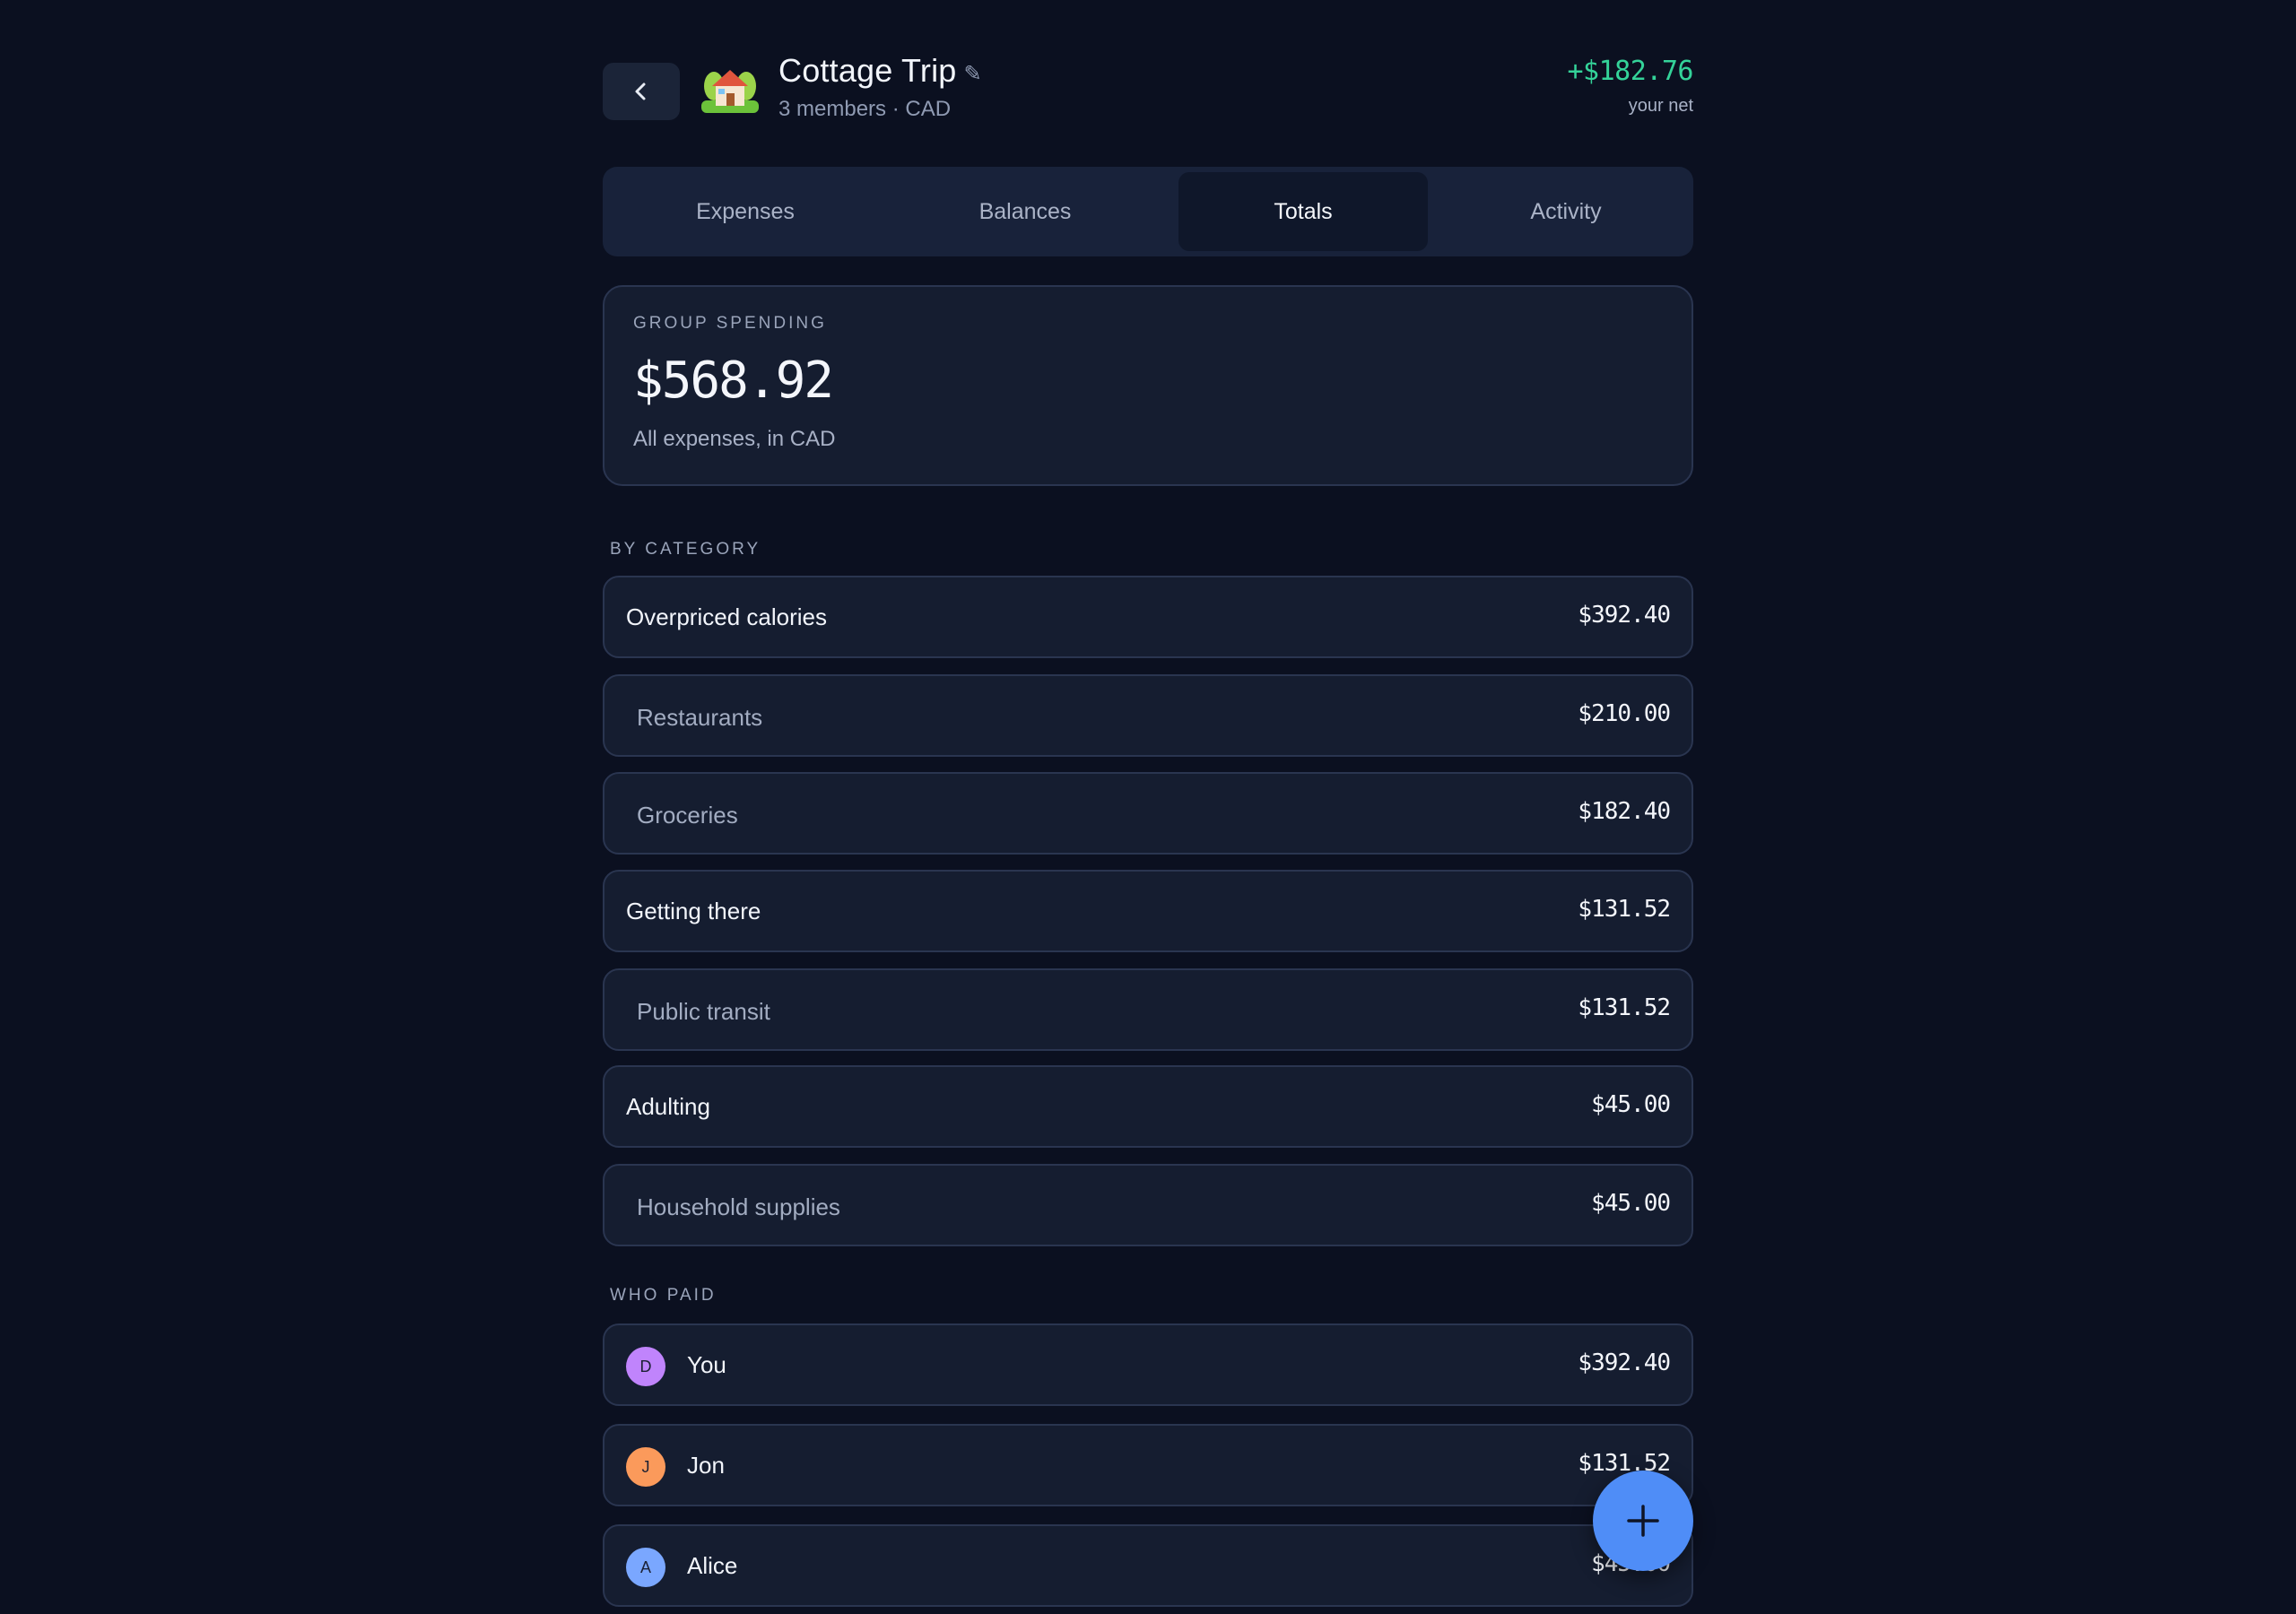 The width and height of the screenshot is (2296, 1614). I want to click on group-title: Cottage Trip, so click(867, 70).